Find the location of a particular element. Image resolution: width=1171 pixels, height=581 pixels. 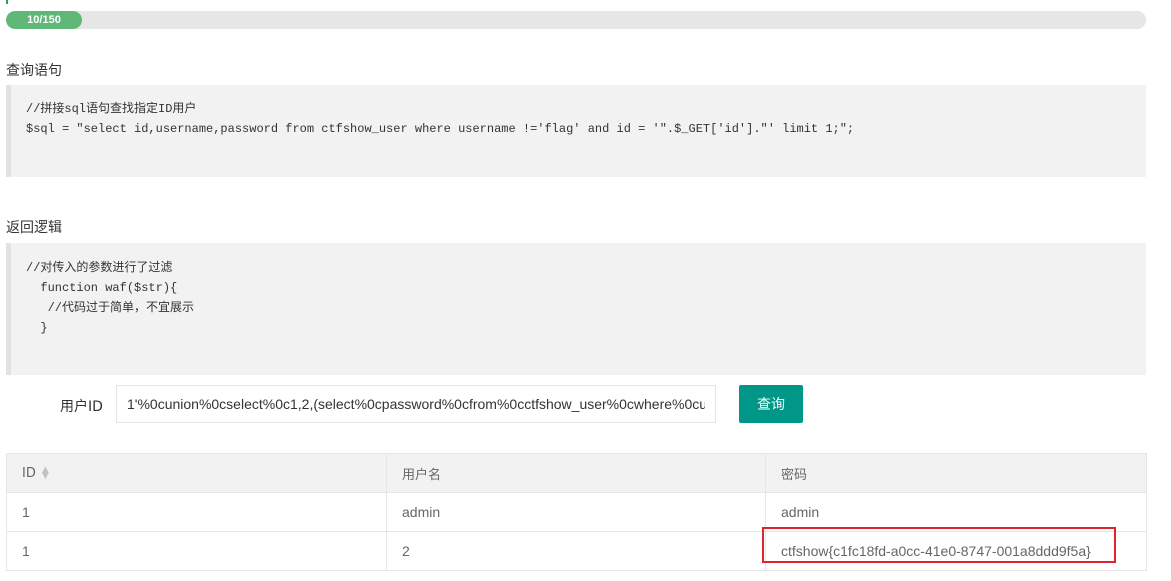

header-username: 用户名 is located at coordinates (576, 473).